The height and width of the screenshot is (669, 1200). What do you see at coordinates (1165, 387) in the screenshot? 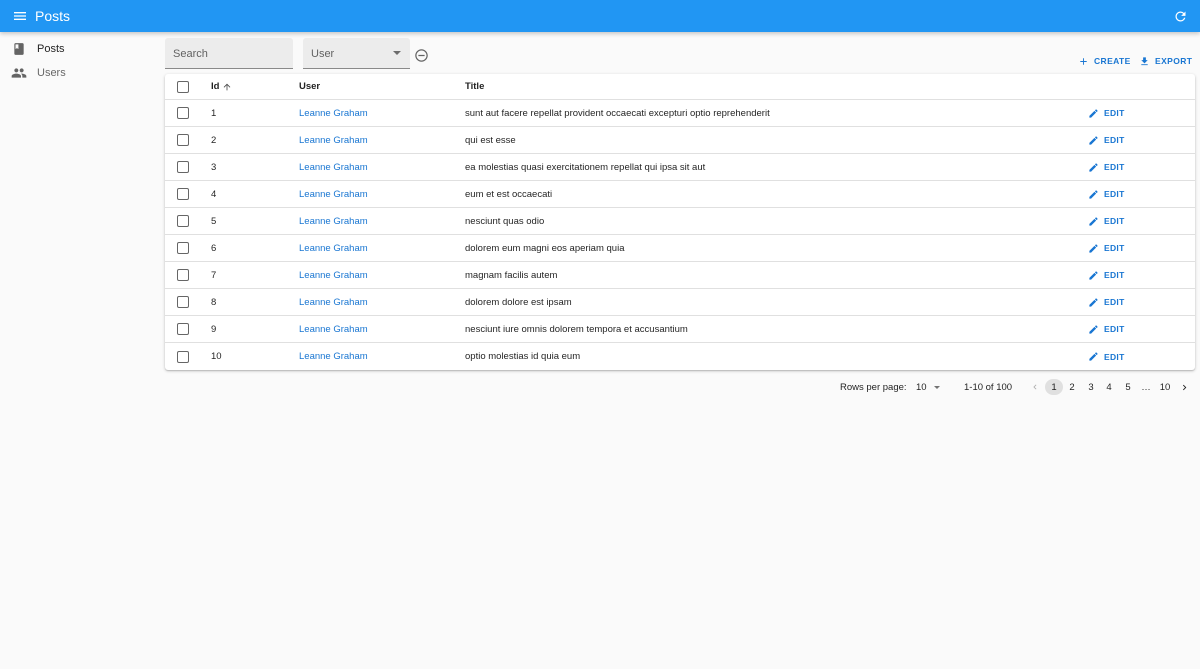
I see `page-button: 10` at bounding box center [1165, 387].